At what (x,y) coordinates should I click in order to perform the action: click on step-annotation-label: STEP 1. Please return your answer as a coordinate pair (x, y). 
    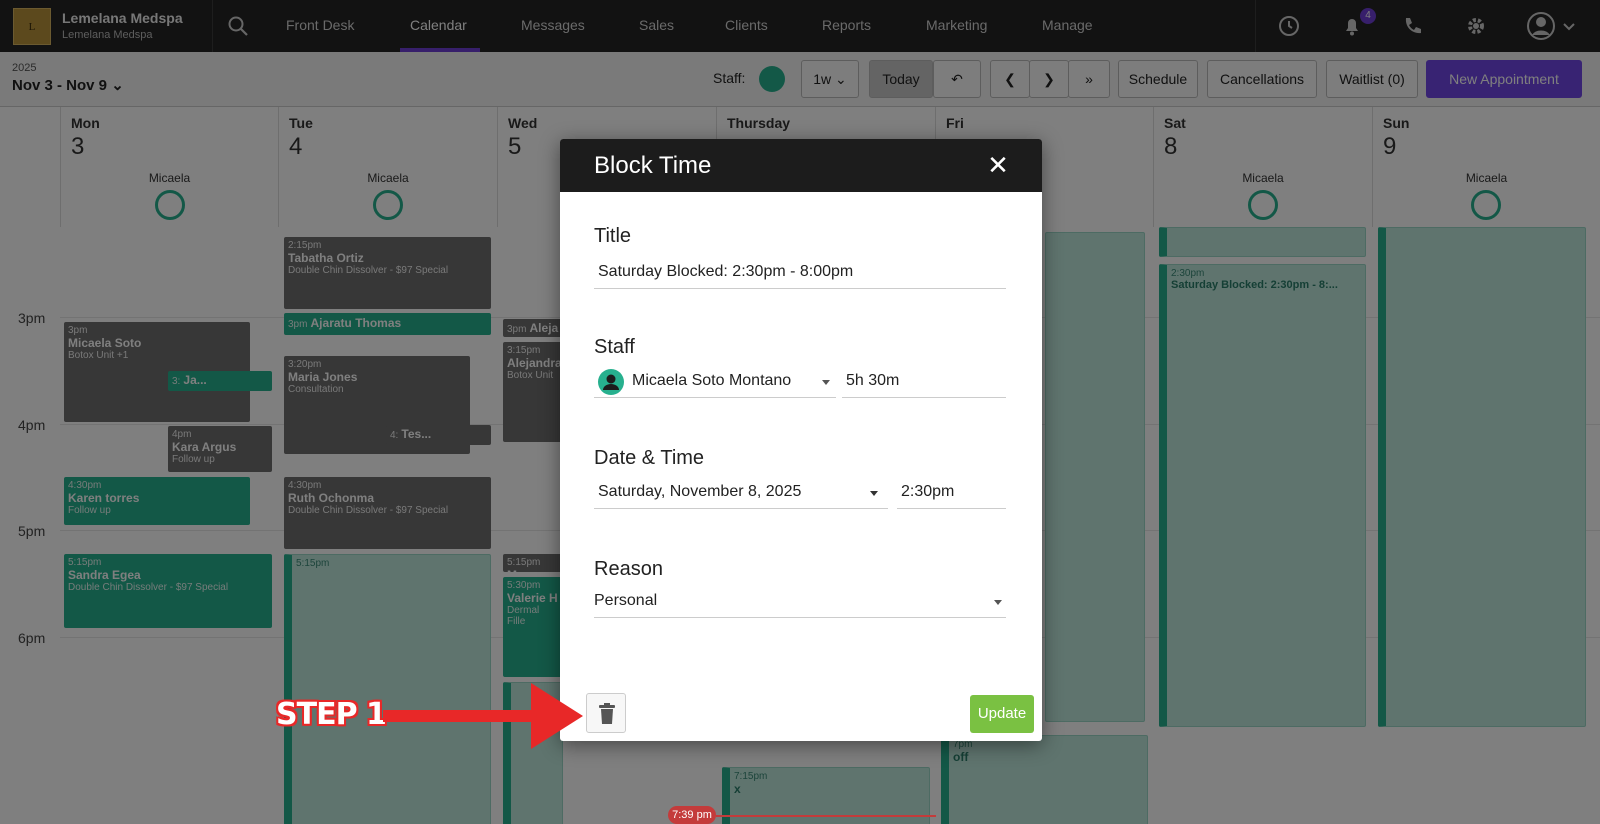
    Looking at the image, I should click on (331, 714).